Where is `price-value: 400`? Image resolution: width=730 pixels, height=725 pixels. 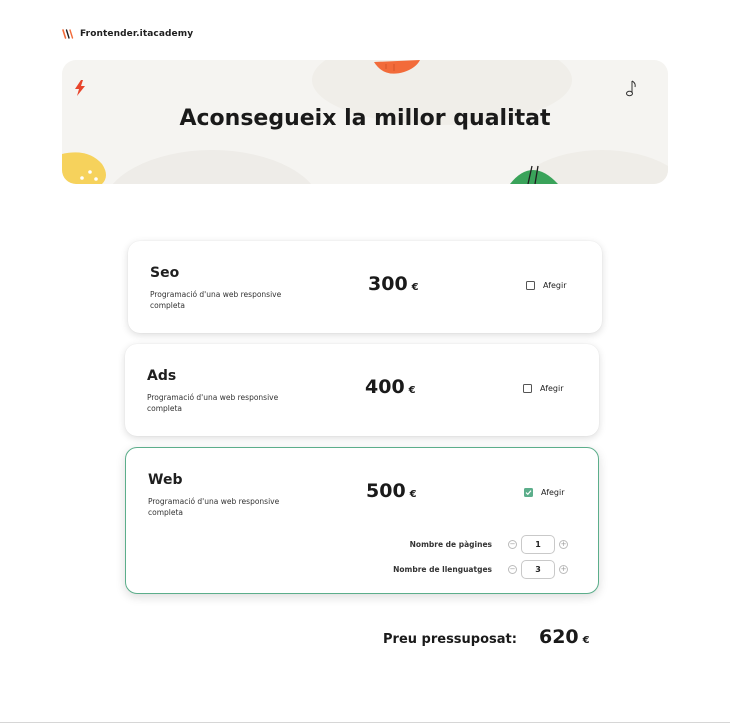
price-value: 400 is located at coordinates (385, 387).